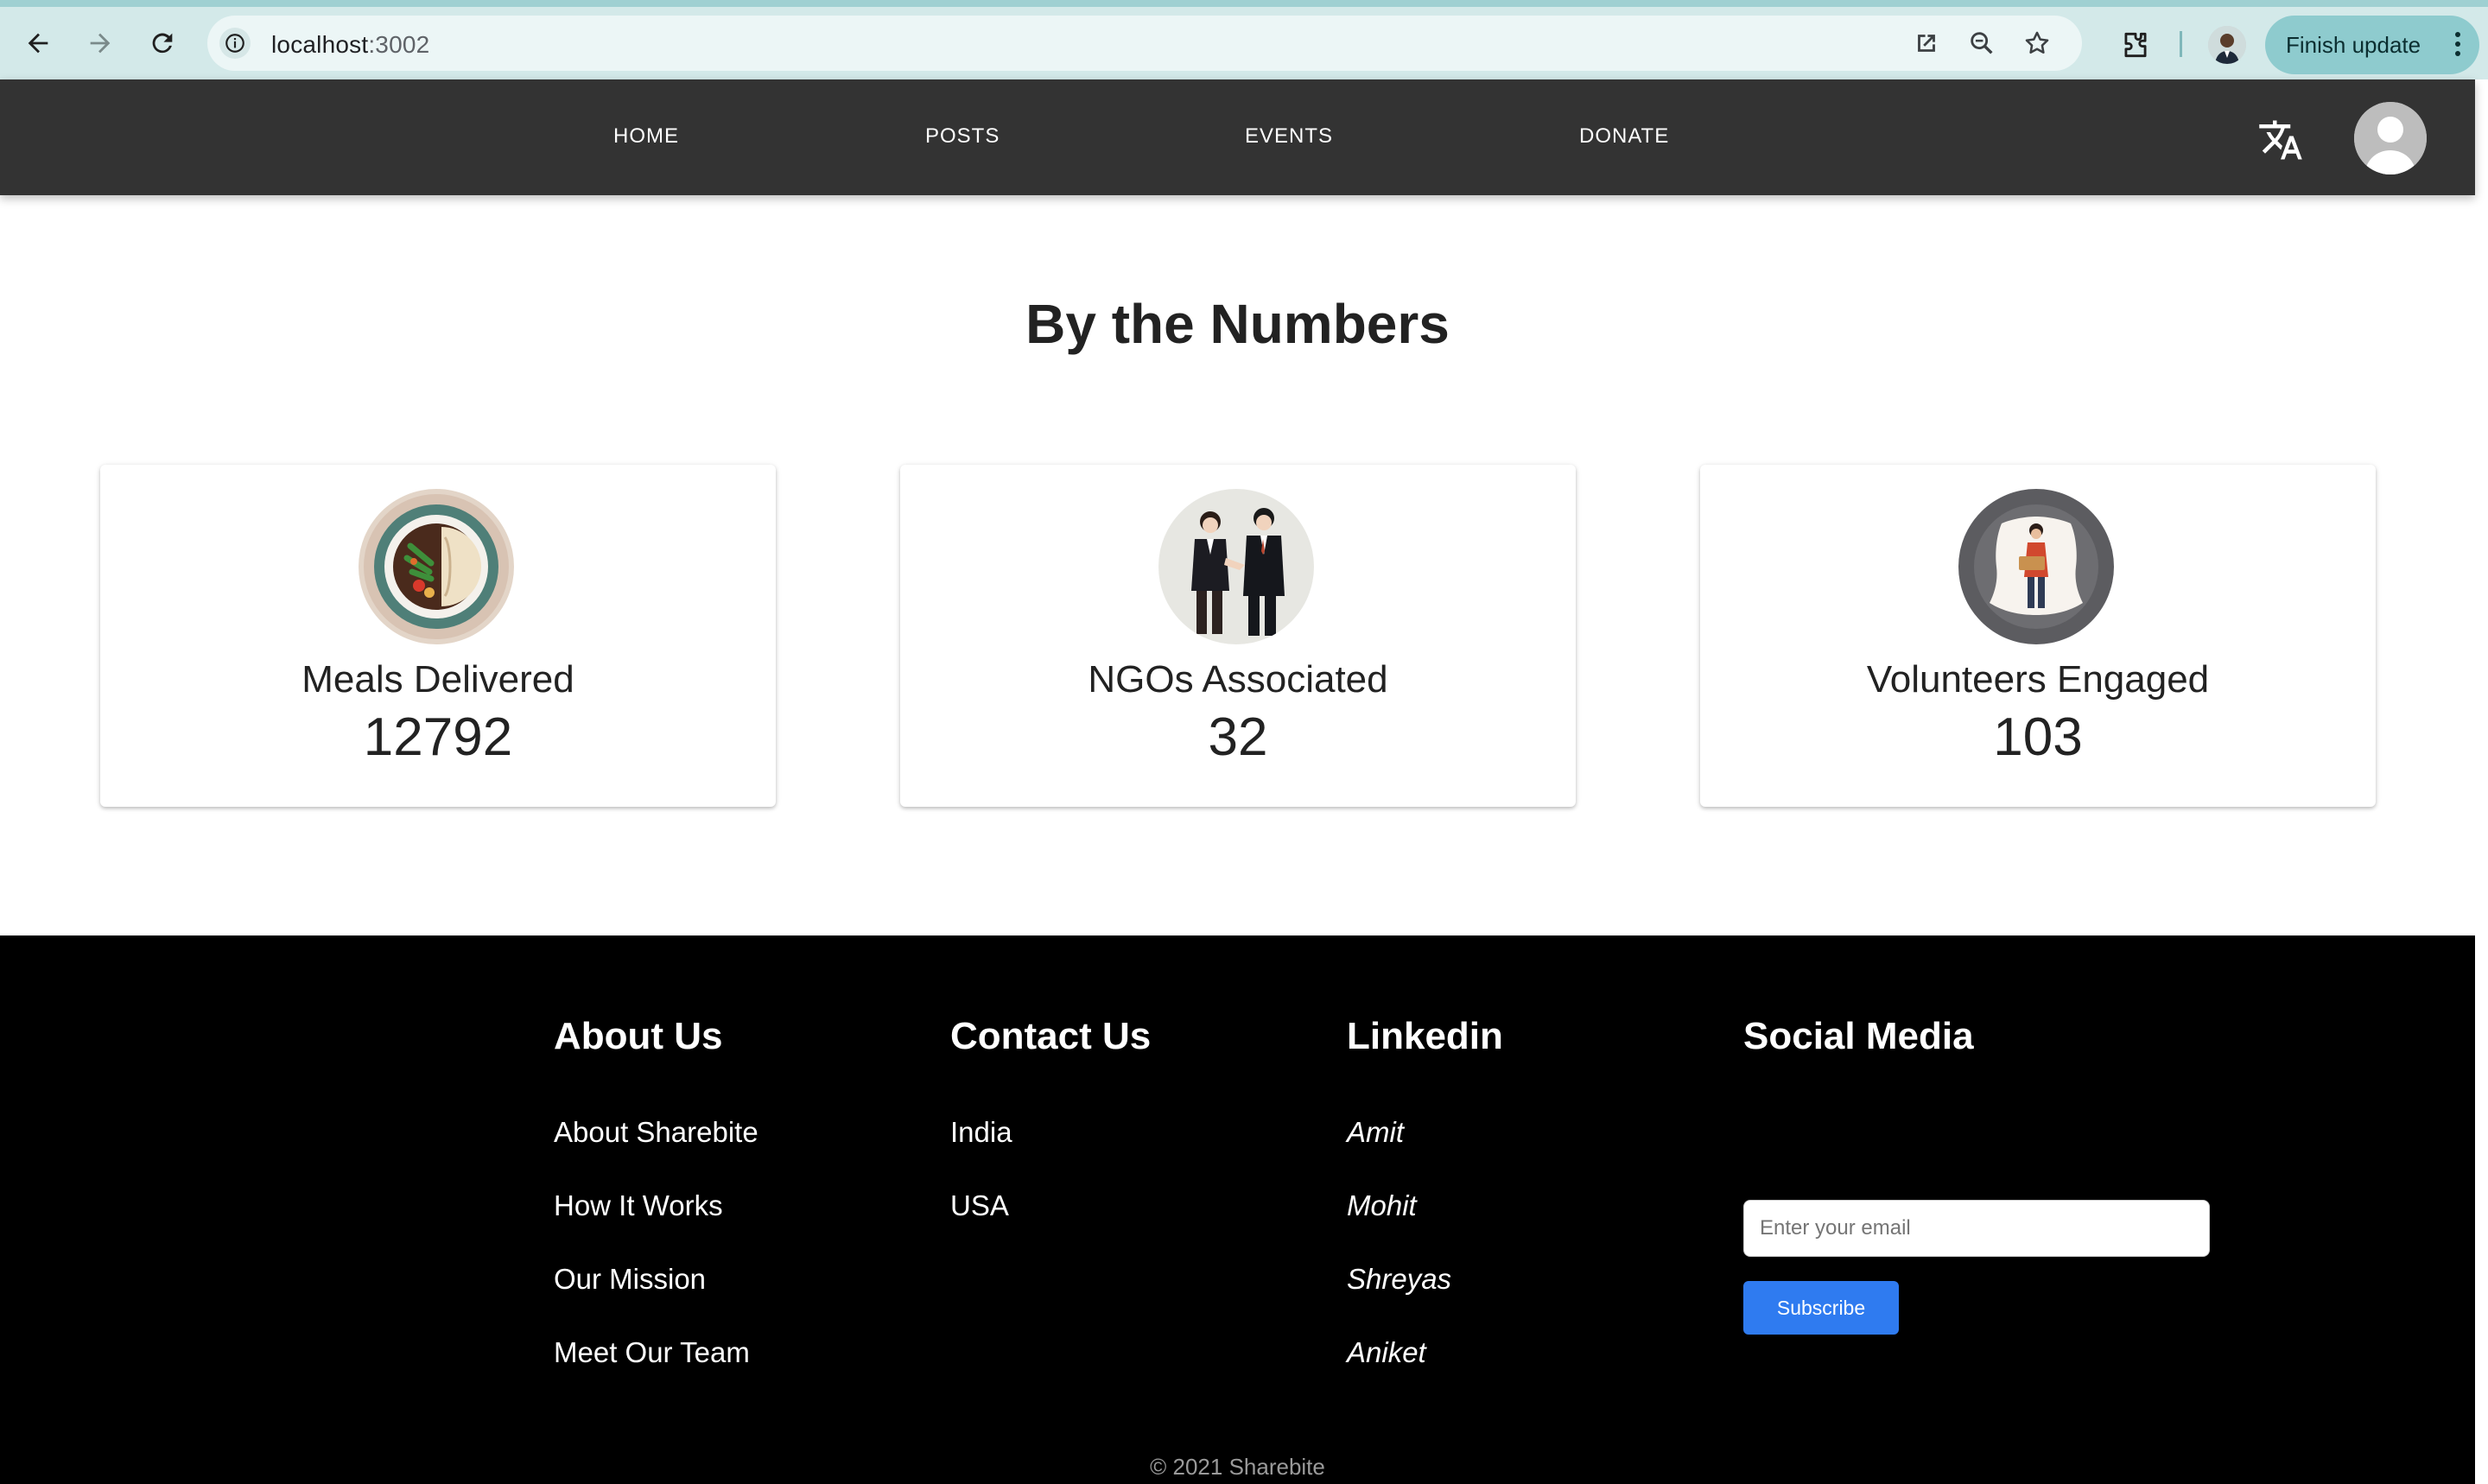  I want to click on footer-heading: Social Media, so click(1859, 1036).